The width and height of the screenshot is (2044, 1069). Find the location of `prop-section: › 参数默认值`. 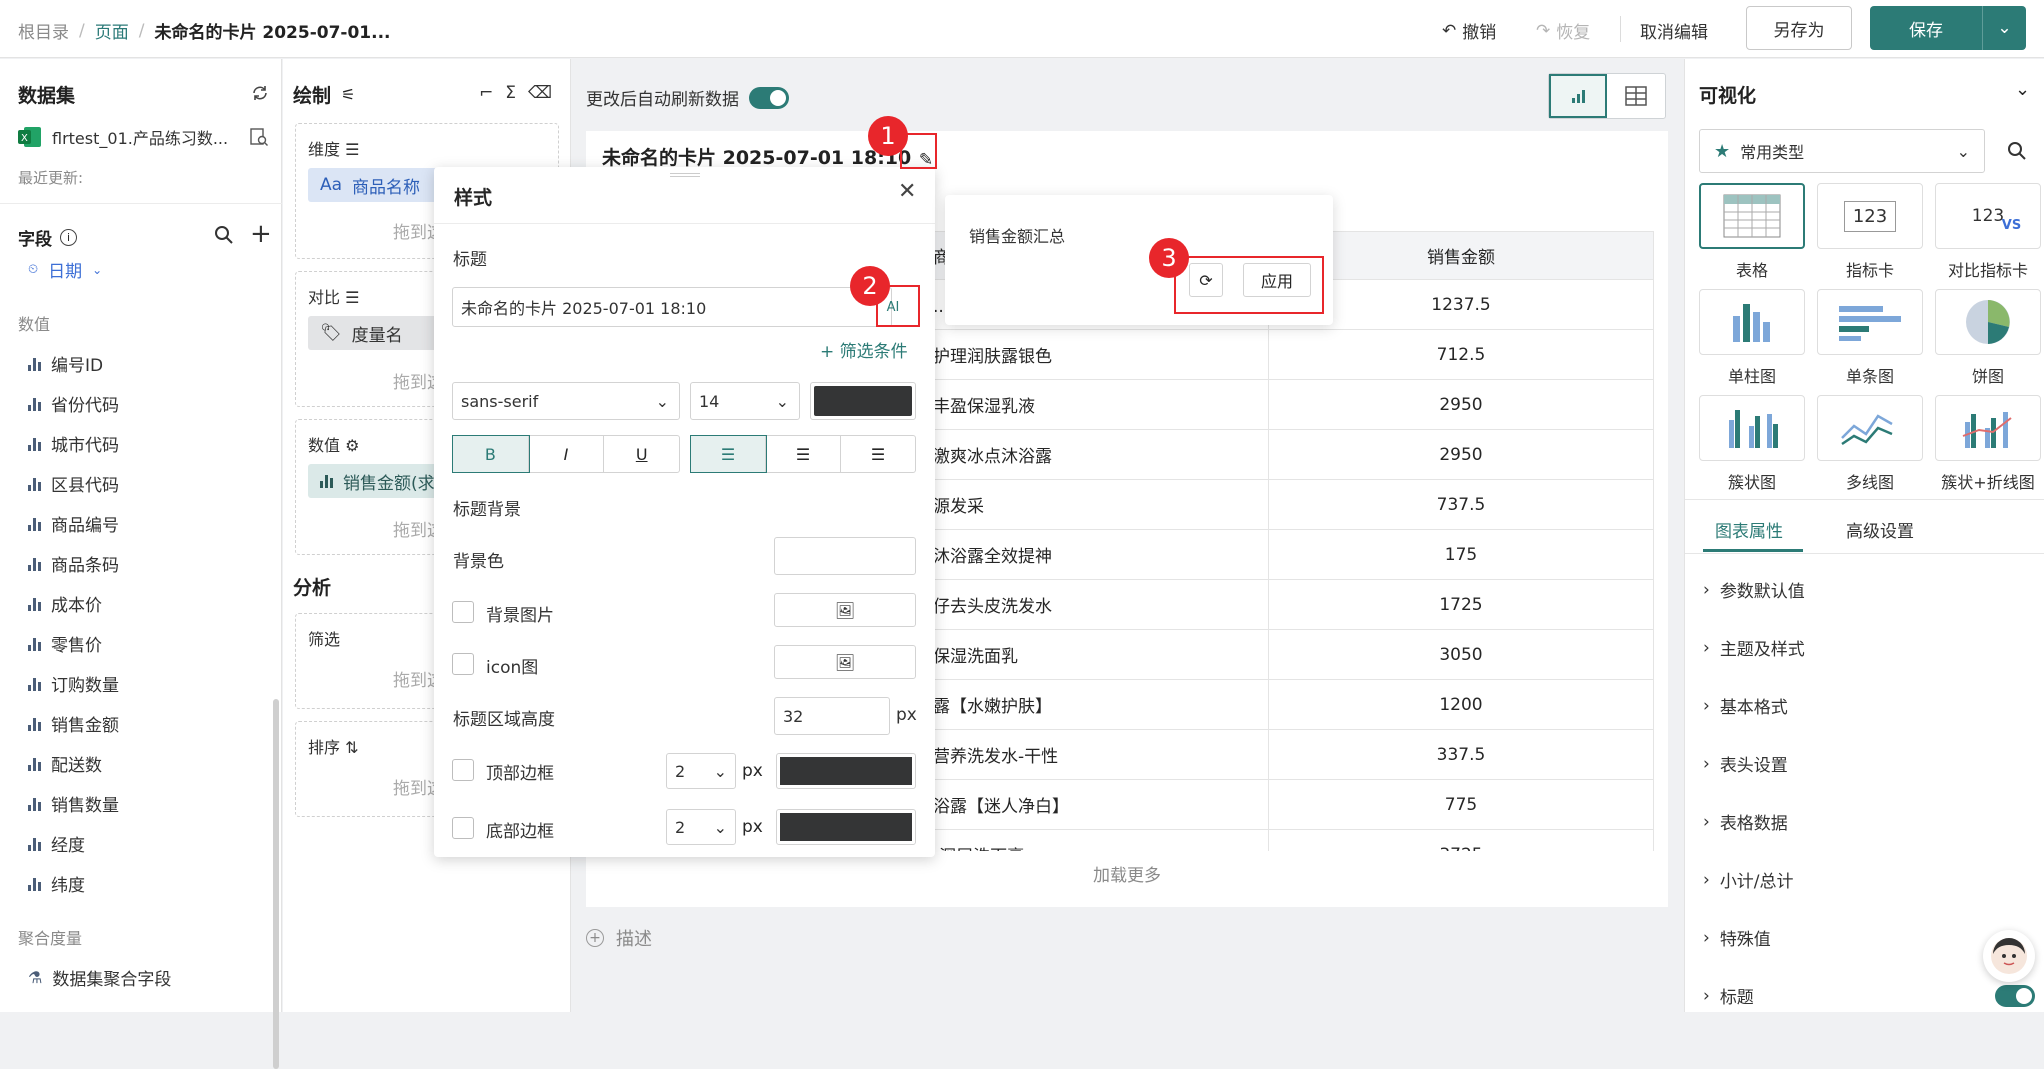

prop-section: › 参数默认值 is located at coordinates (1754, 590).